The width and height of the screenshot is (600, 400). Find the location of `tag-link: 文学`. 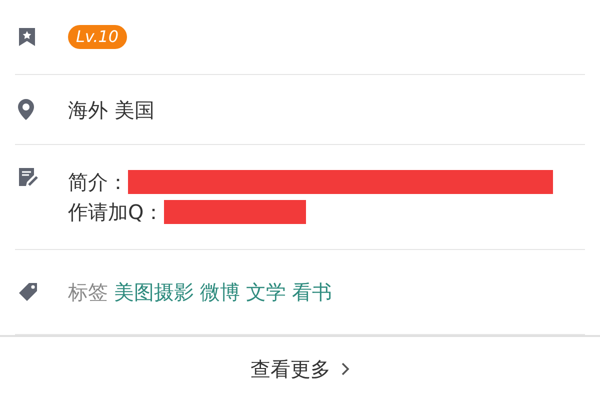

tag-link: 文学 is located at coordinates (266, 292).